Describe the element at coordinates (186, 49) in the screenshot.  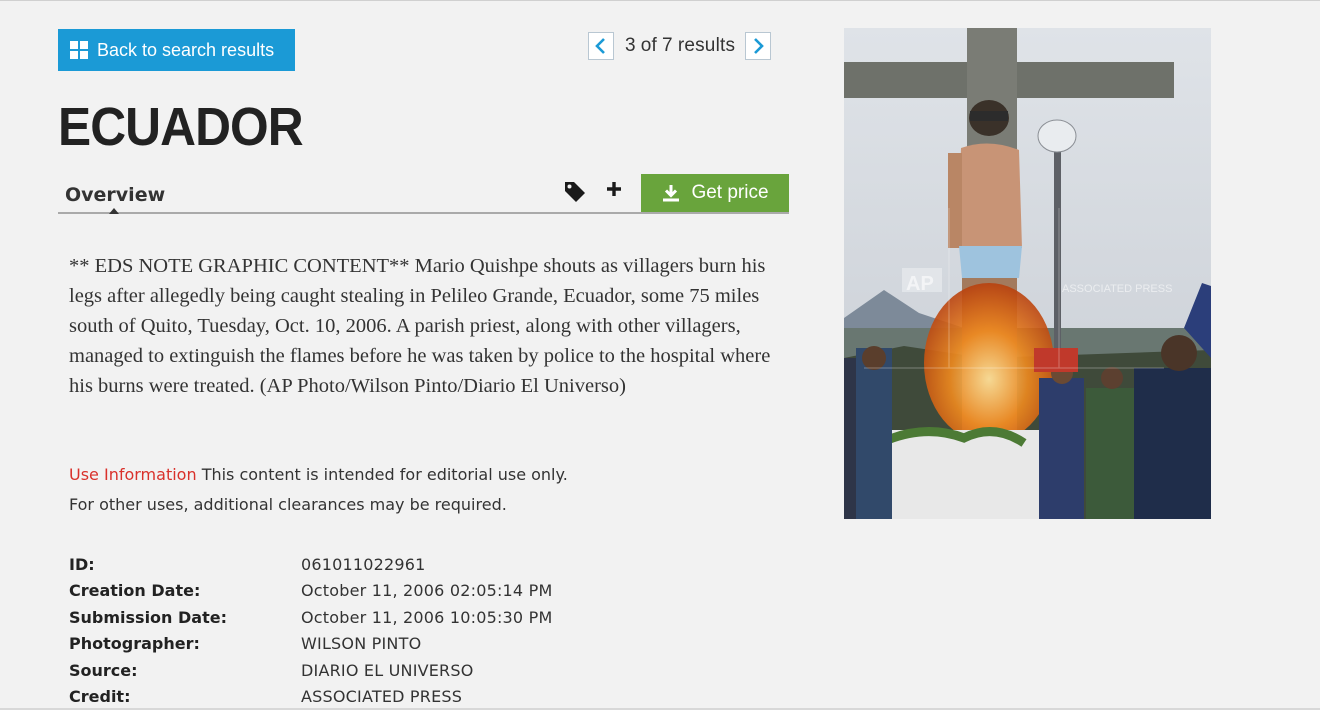
I see `back-to-search-label: Back to search results` at that location.